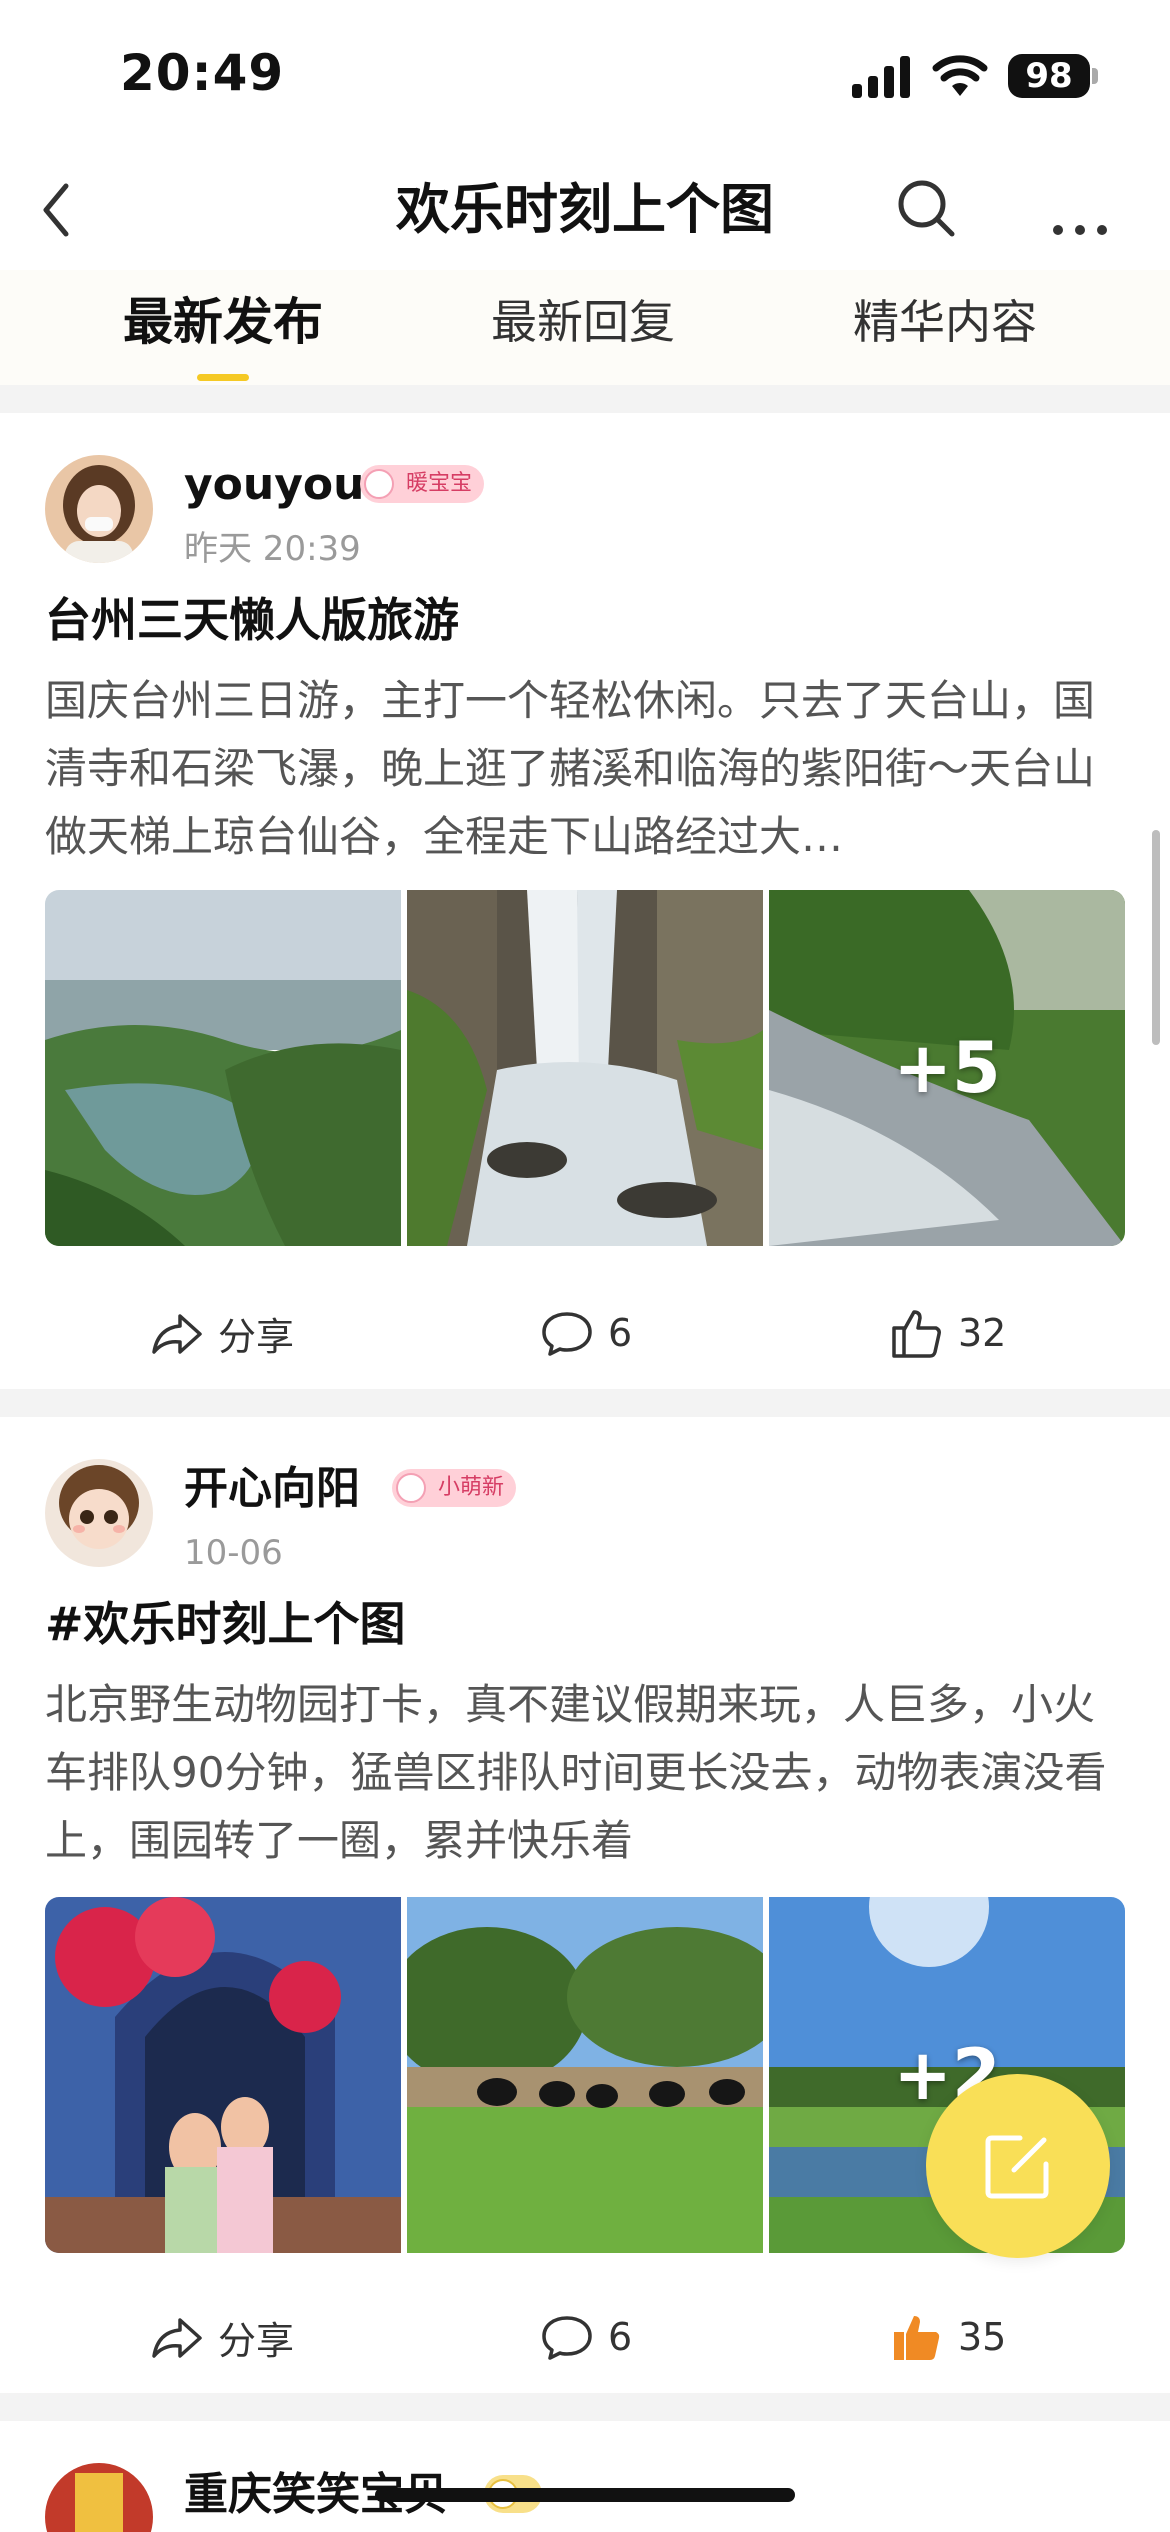 This screenshot has width=1170, height=2532. Describe the element at coordinates (945, 322) in the screenshot. I see `tab-featured: 精华内容` at that location.